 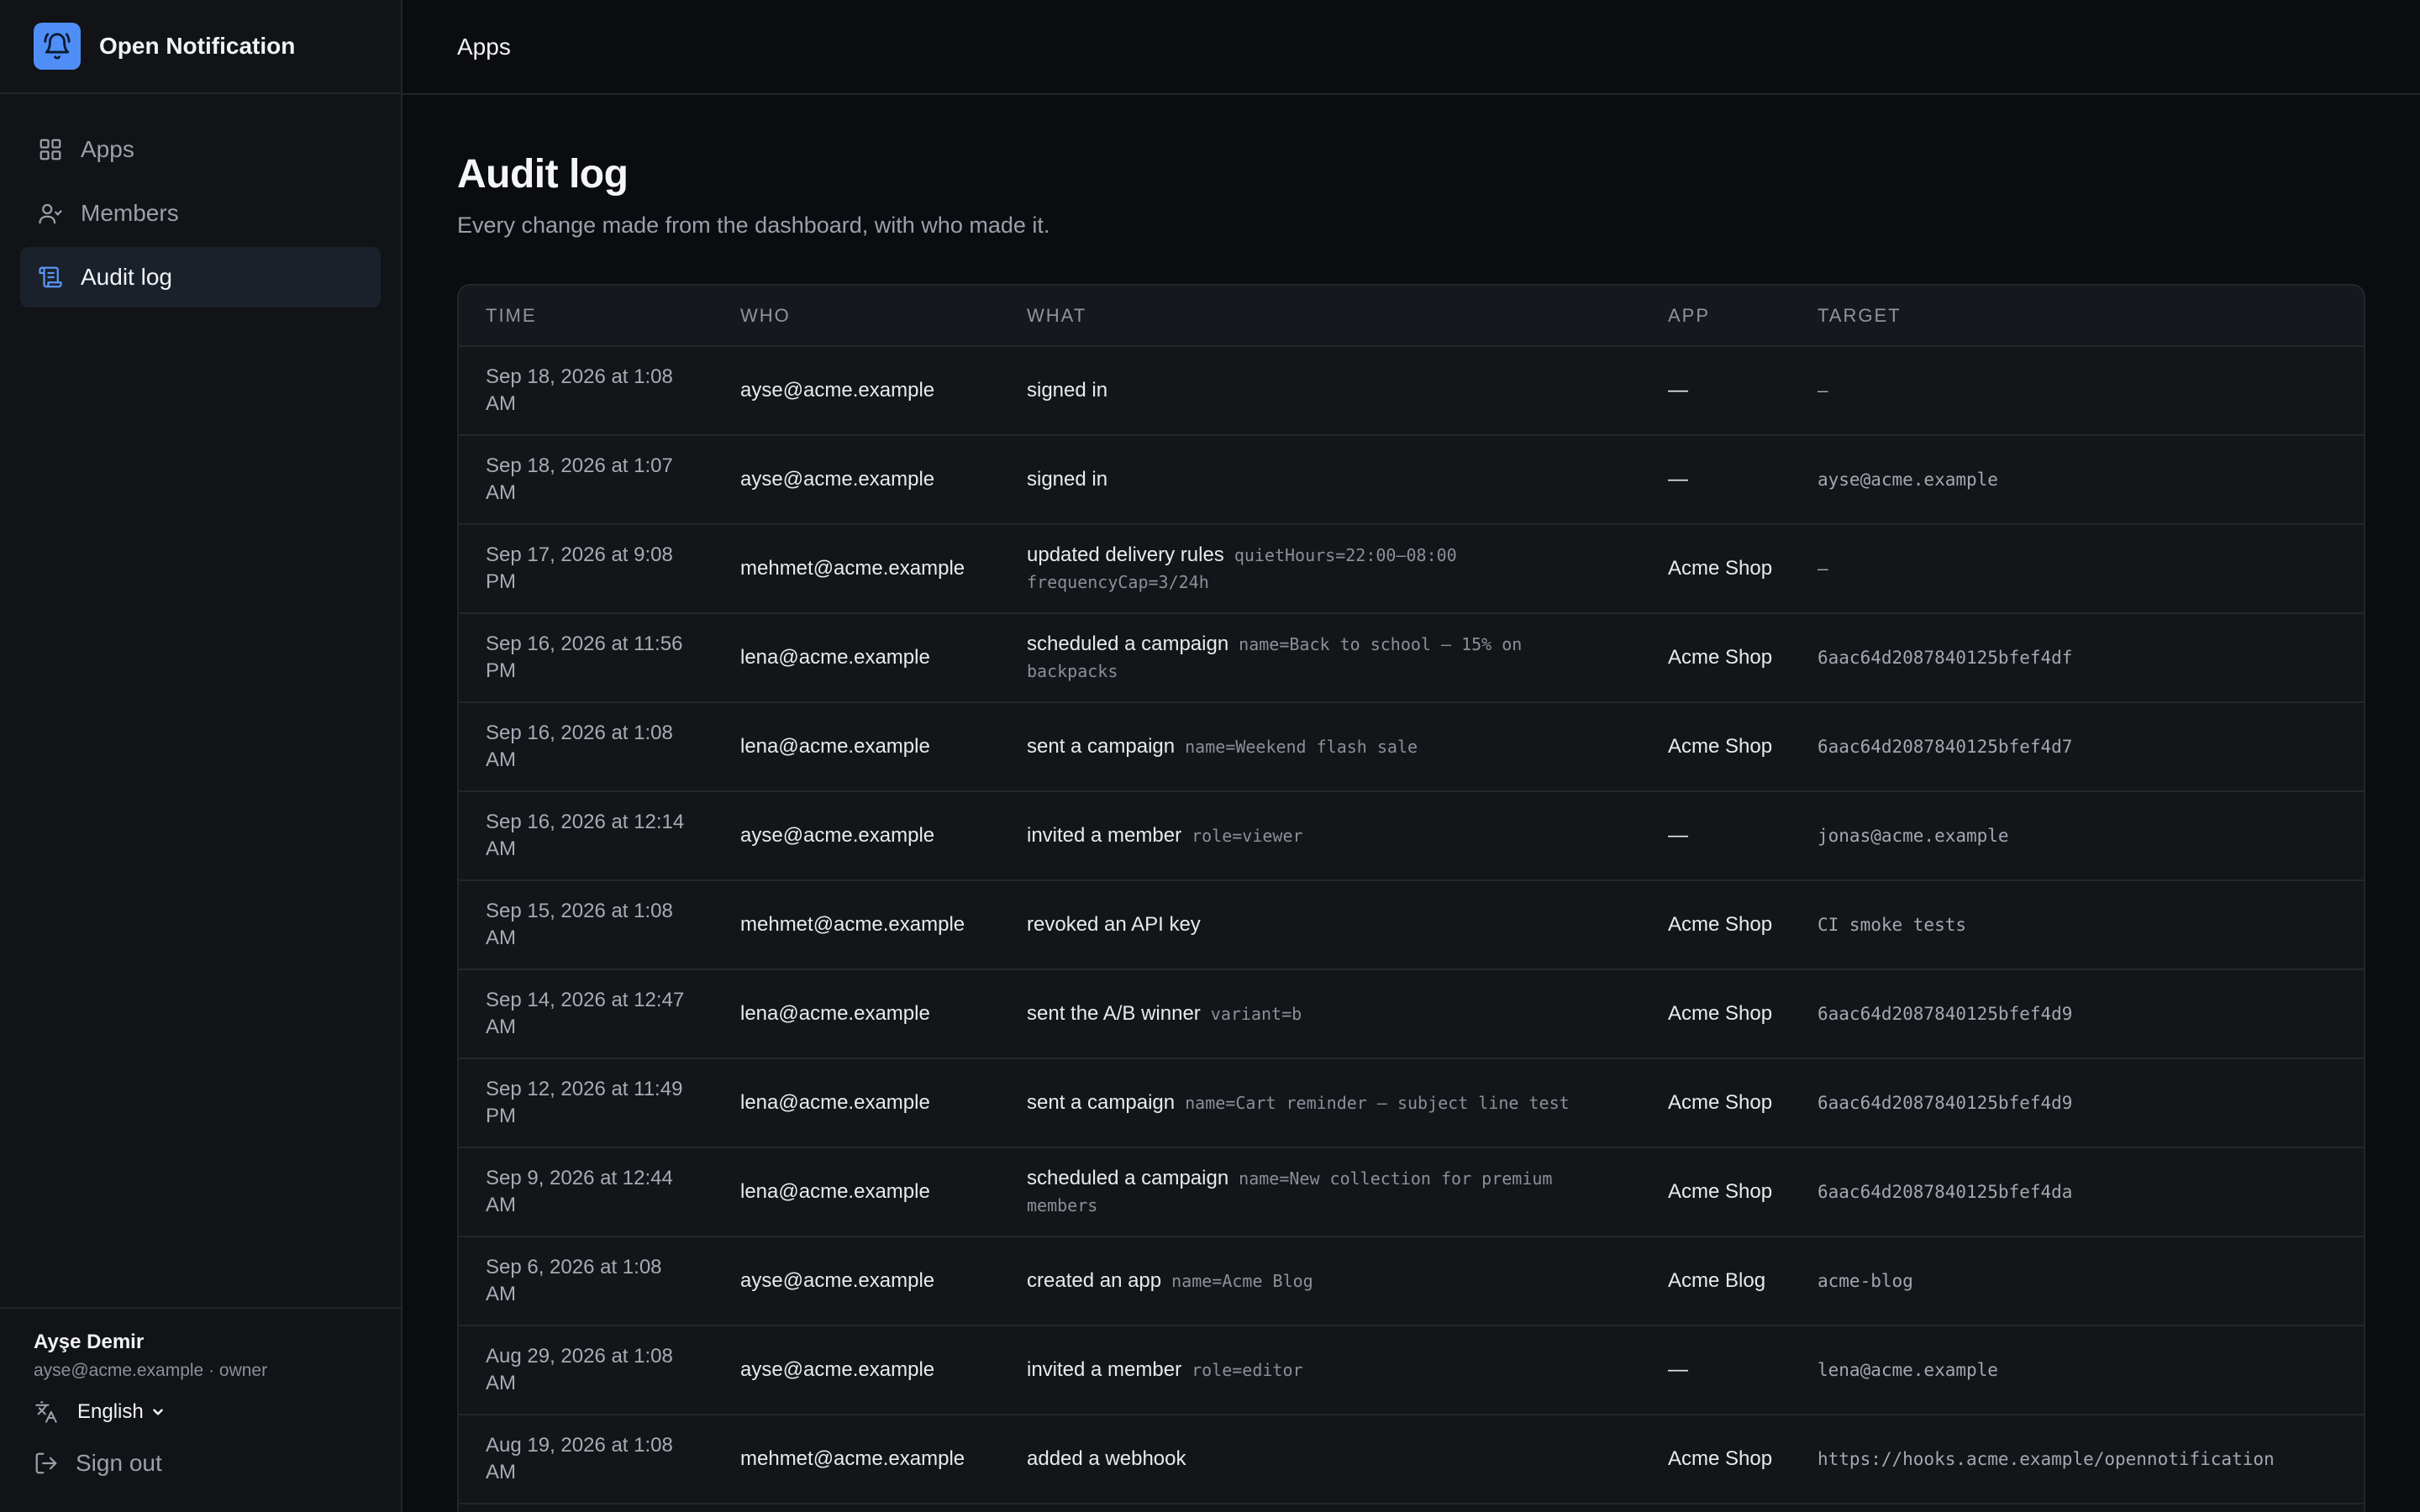 I want to click on sidebar-item-audit-log: Audit log, so click(x=200, y=277).